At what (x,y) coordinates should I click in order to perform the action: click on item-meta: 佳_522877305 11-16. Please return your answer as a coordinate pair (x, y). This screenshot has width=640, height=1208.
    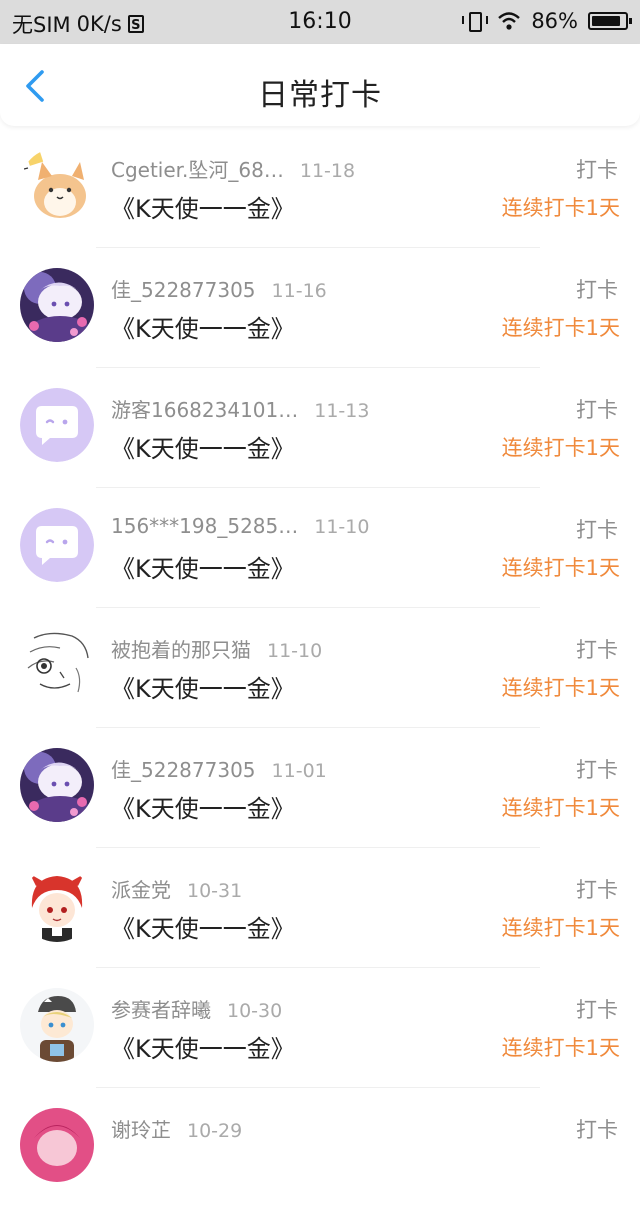
    Looking at the image, I should click on (219, 288).